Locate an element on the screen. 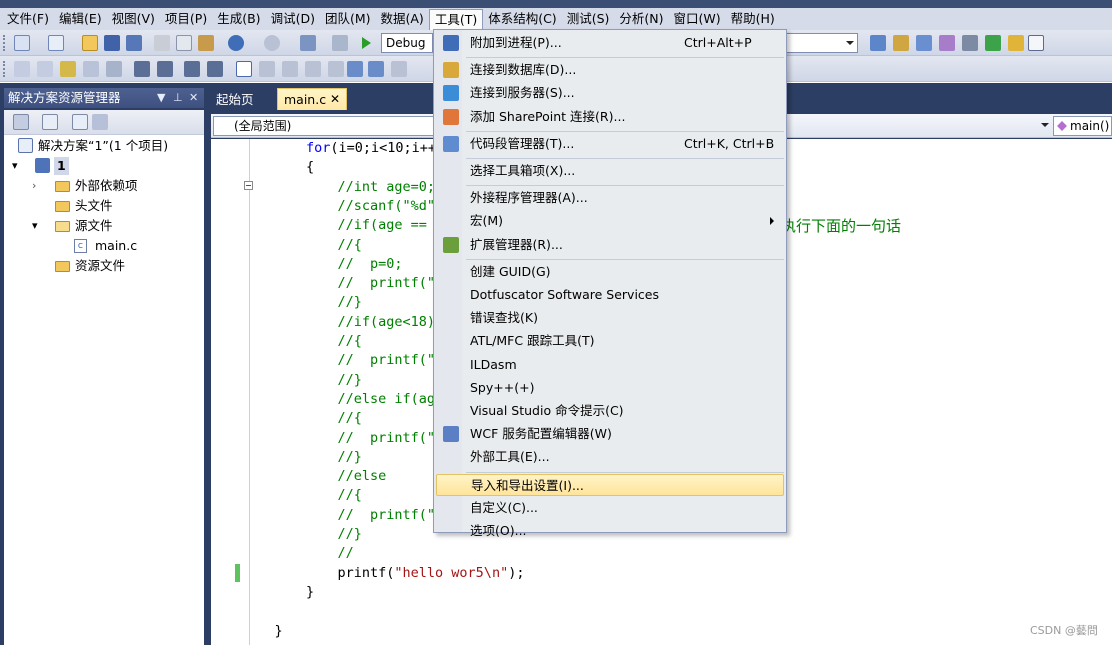 Image resolution: width=1112 pixels, height=645 pixels. new-project-icon is located at coordinates (22, 43).